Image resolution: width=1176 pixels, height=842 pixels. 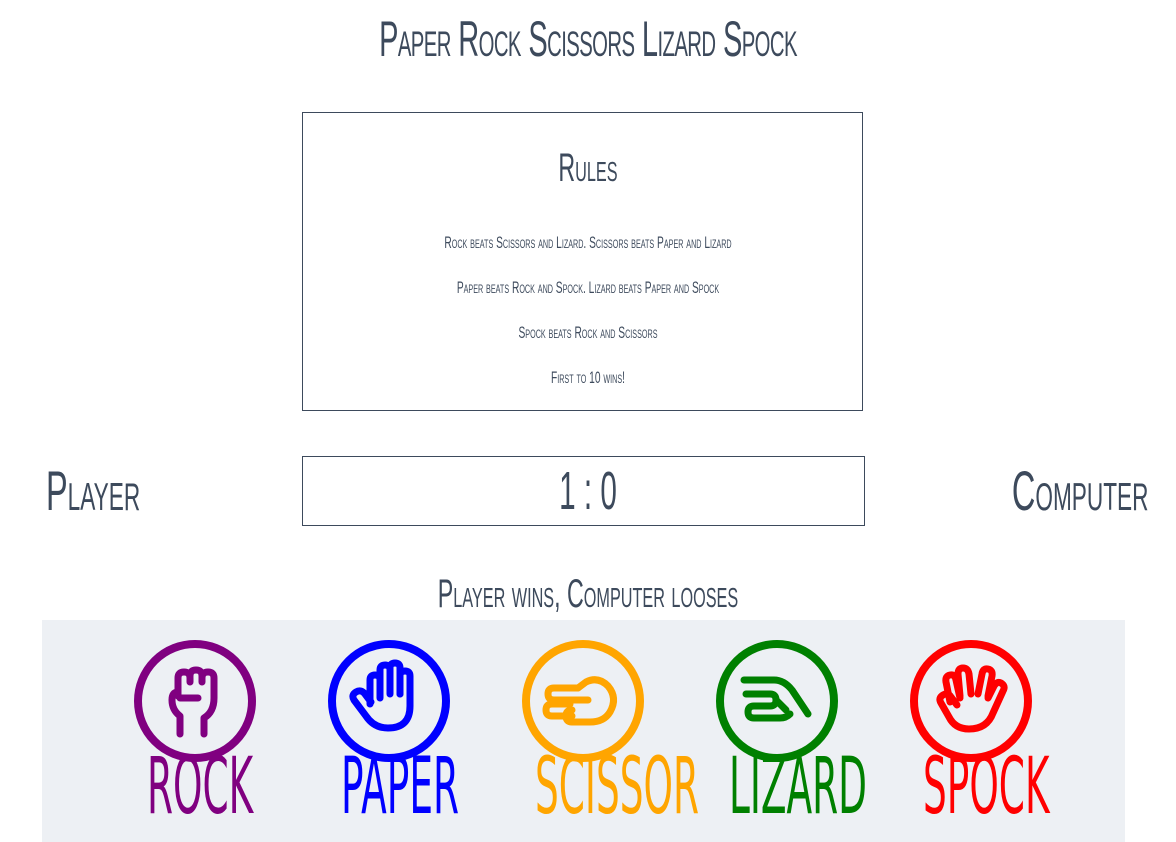 I want to click on lizard-button: LIZARD, so click(x=777, y=731).